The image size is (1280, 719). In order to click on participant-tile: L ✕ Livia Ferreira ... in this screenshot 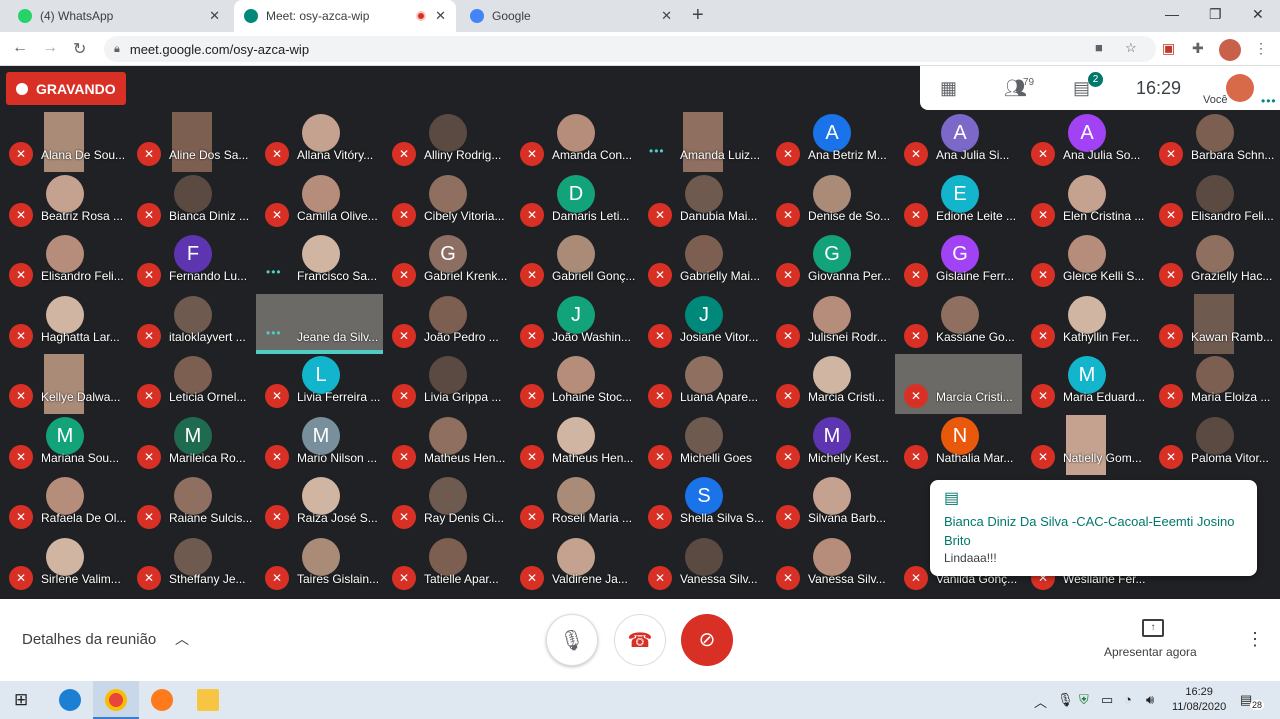, I will do `click(319, 384)`.